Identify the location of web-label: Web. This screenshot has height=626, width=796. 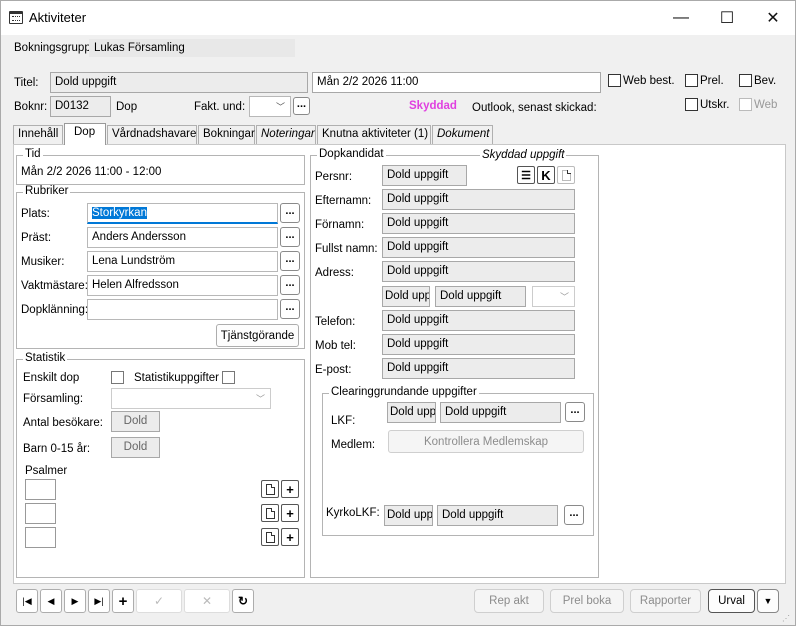
(766, 105).